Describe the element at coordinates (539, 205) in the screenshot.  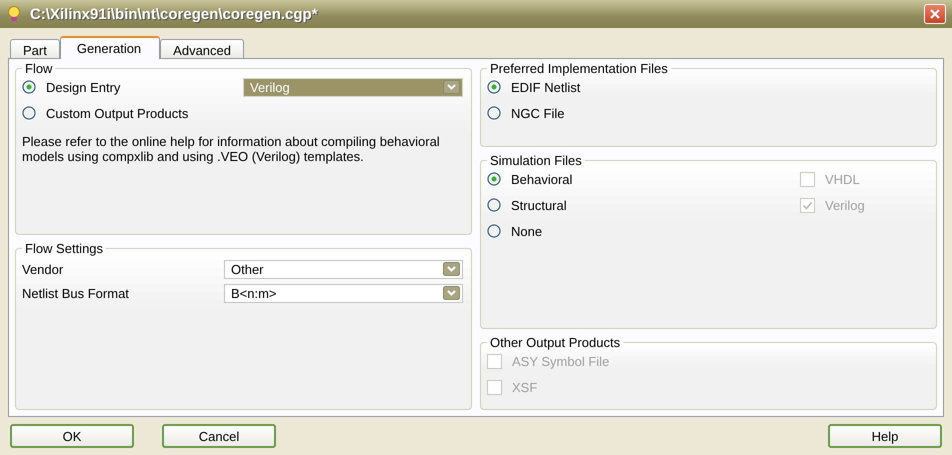
I see `radio-label: Structural` at that location.